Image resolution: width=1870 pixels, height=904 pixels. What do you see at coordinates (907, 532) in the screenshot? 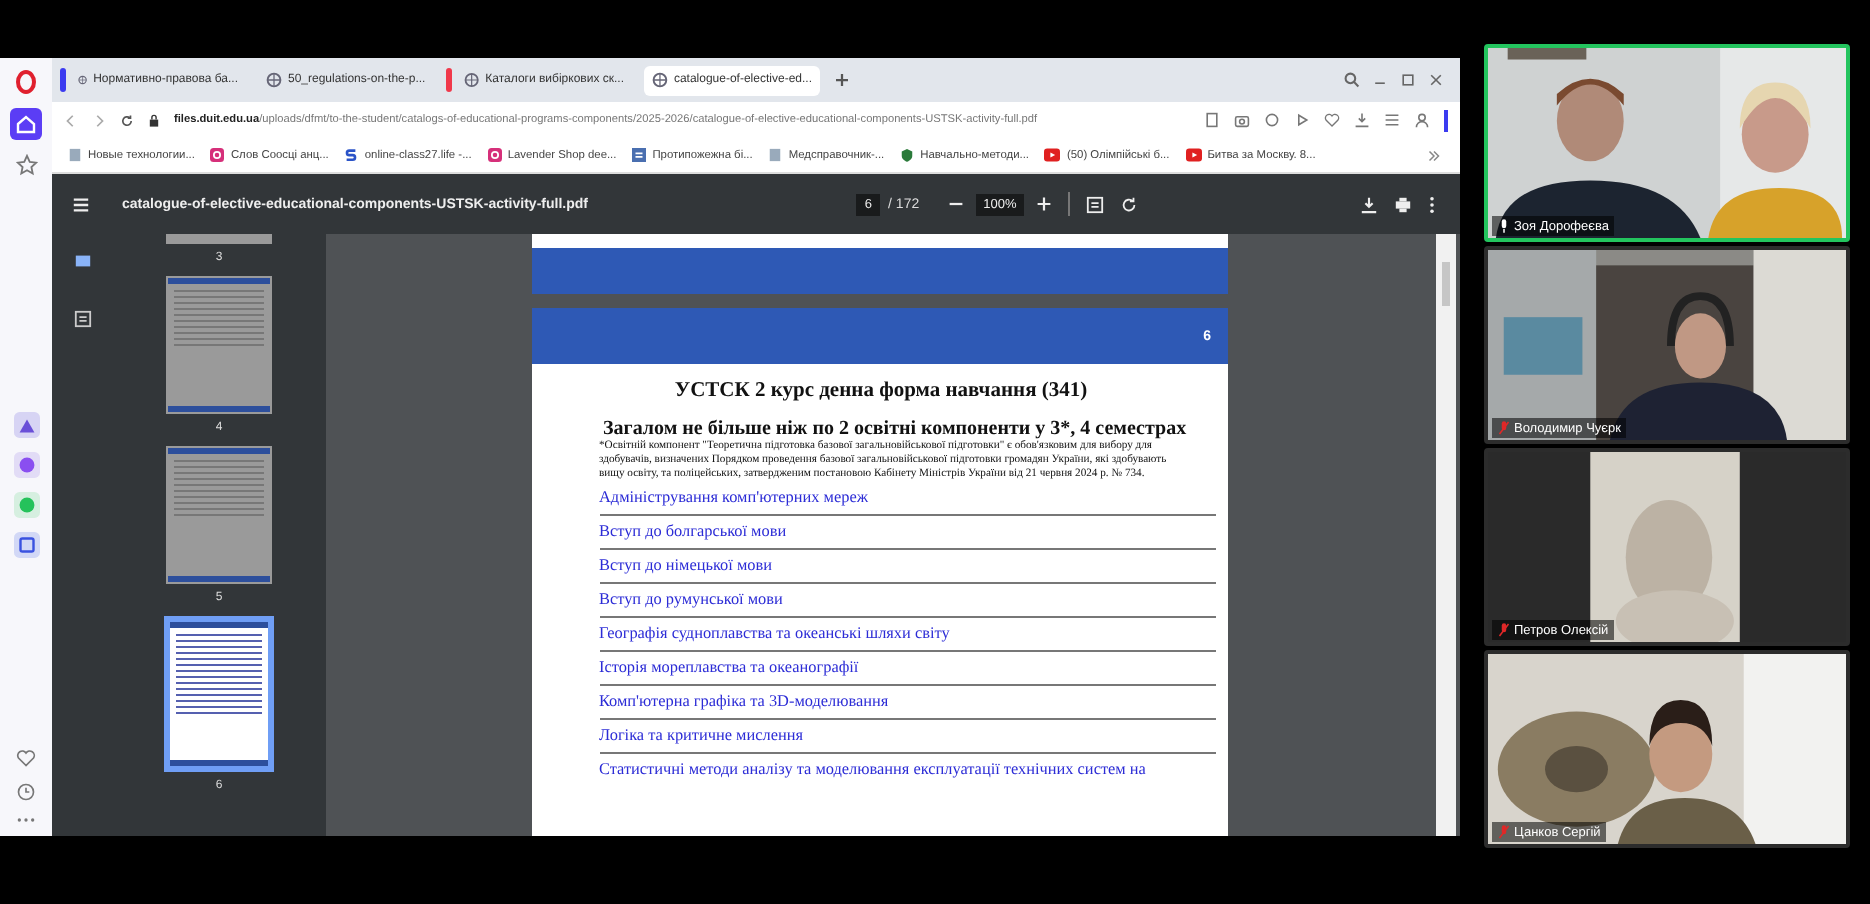
I see `component-link: Вступ до болгарської мови` at bounding box center [907, 532].